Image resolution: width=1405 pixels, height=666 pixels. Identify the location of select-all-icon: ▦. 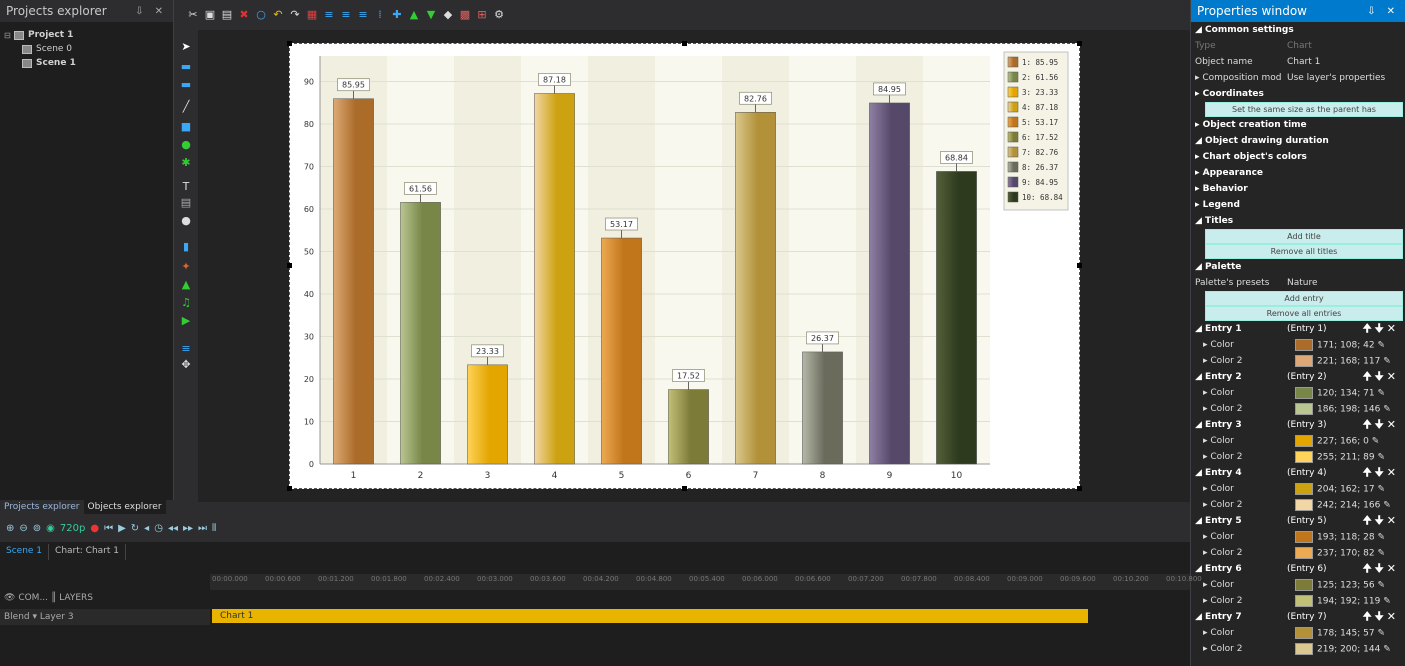
(312, 15).